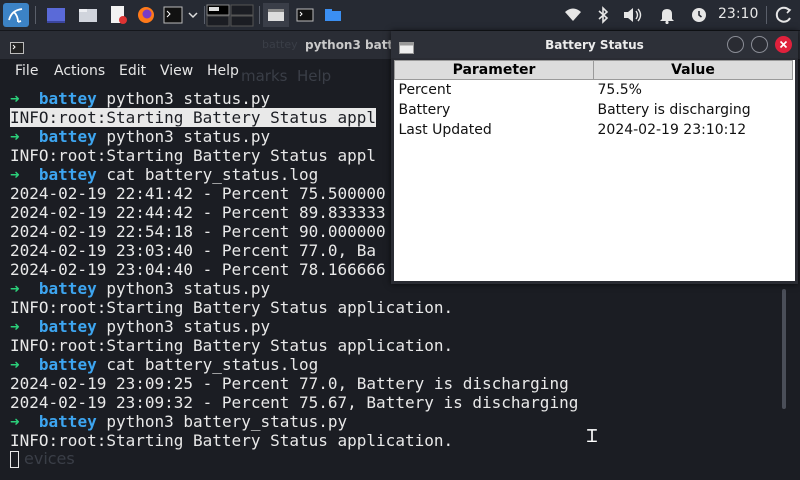 This screenshot has height=480, width=800. What do you see at coordinates (314, 76) in the screenshot?
I see `ghost-text: Help` at bounding box center [314, 76].